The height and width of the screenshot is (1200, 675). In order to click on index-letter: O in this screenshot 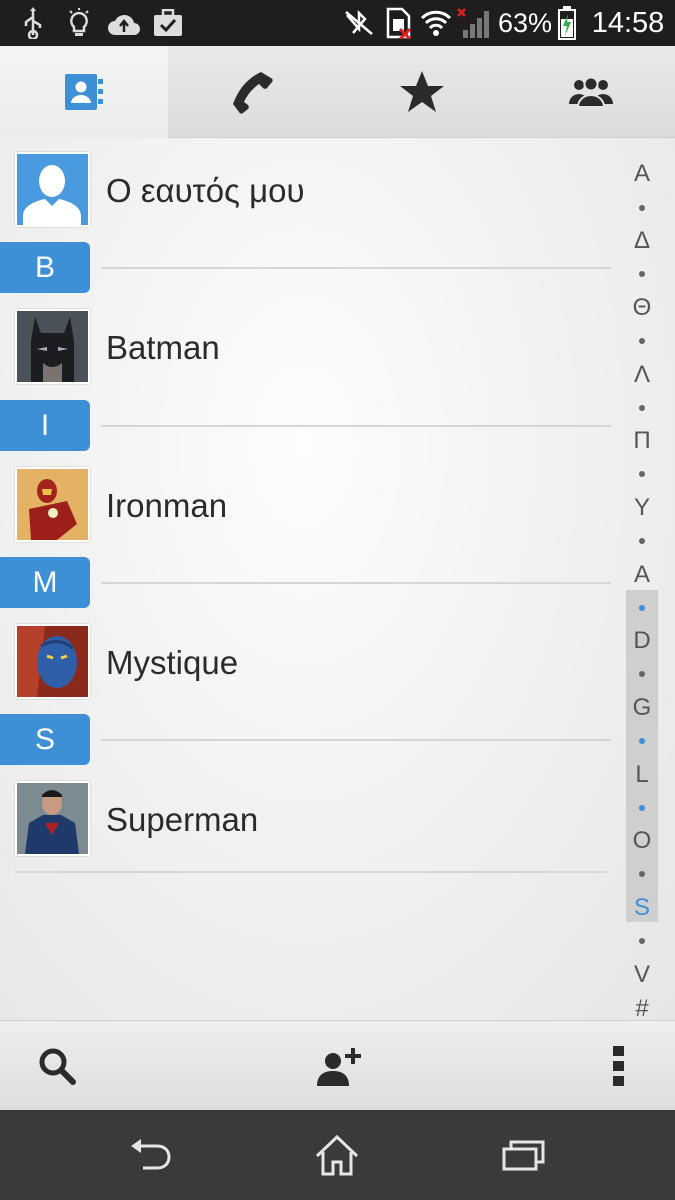, I will do `click(642, 841)`.